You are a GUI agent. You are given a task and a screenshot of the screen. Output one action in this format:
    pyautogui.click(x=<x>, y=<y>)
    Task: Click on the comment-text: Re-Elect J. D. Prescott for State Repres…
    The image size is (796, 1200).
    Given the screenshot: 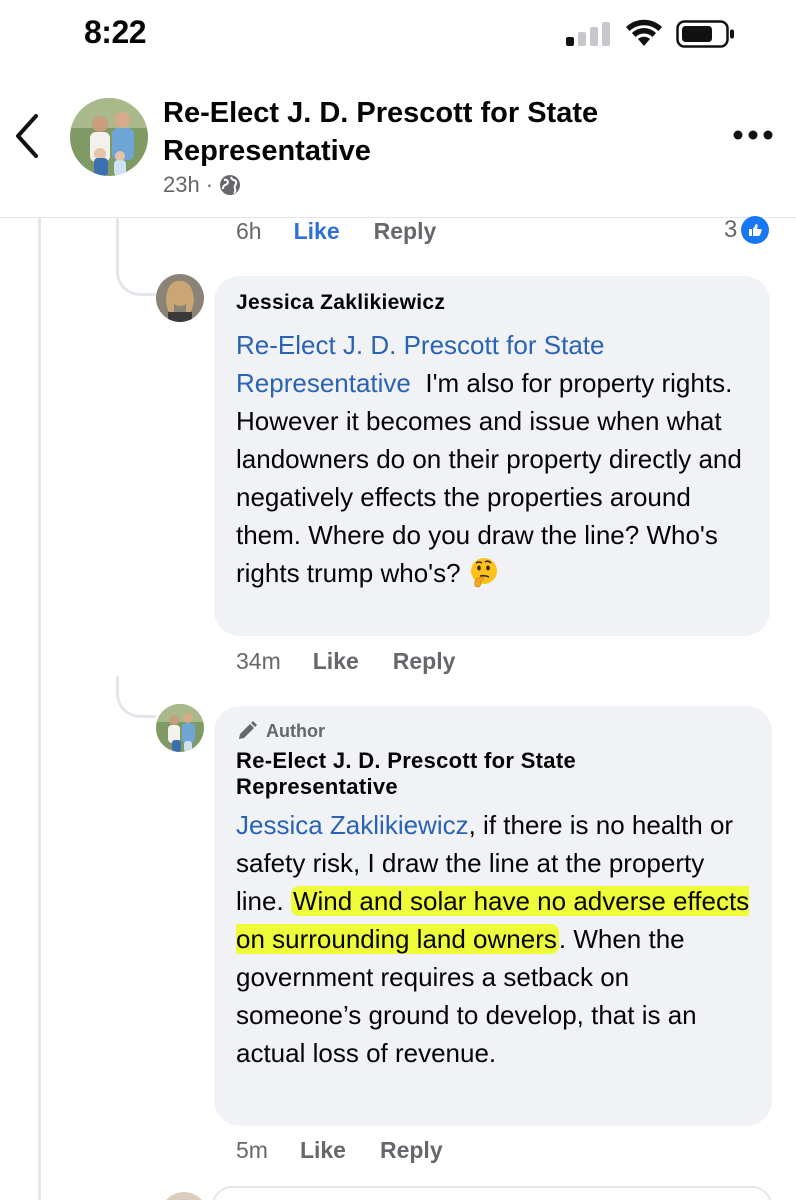 What is the action you would take?
    pyautogui.click(x=492, y=459)
    